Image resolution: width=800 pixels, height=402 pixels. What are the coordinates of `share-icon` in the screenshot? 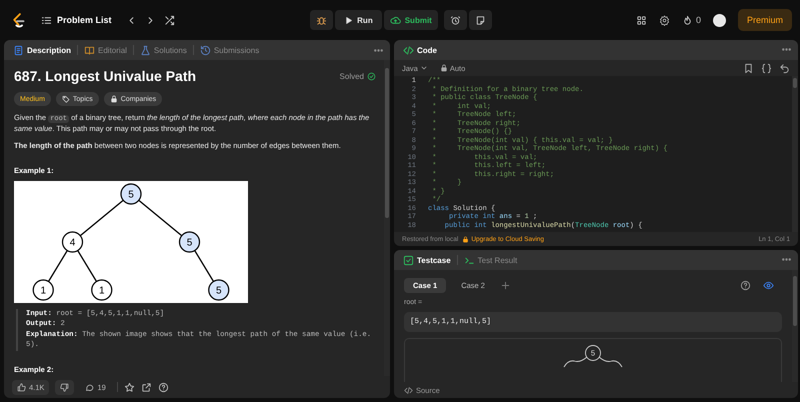 It's located at (146, 387).